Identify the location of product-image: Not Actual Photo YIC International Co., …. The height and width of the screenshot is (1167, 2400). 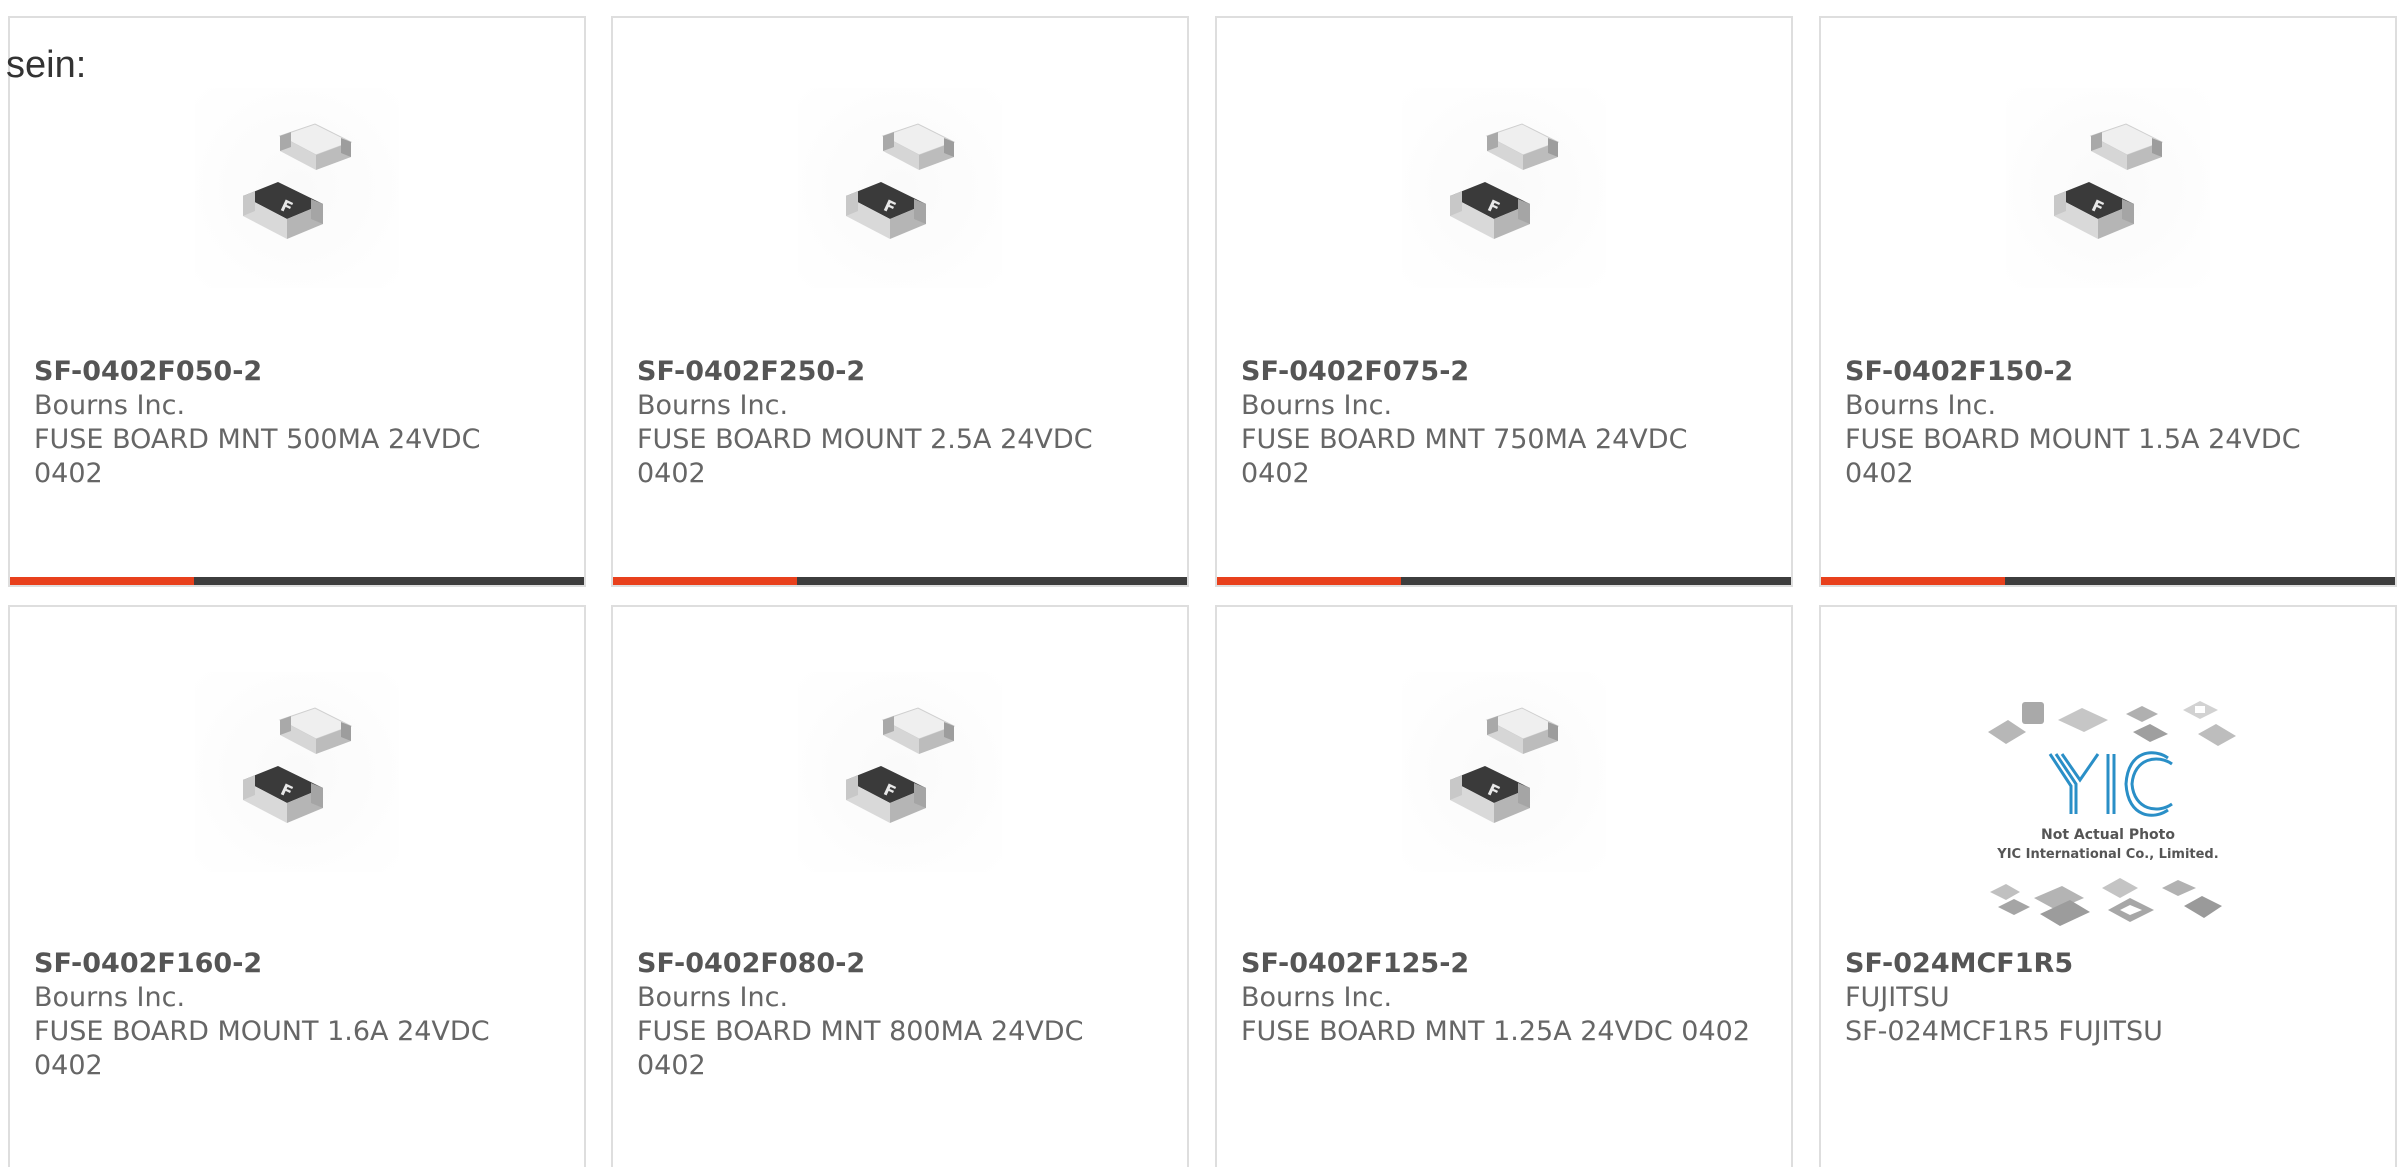
(2108, 817).